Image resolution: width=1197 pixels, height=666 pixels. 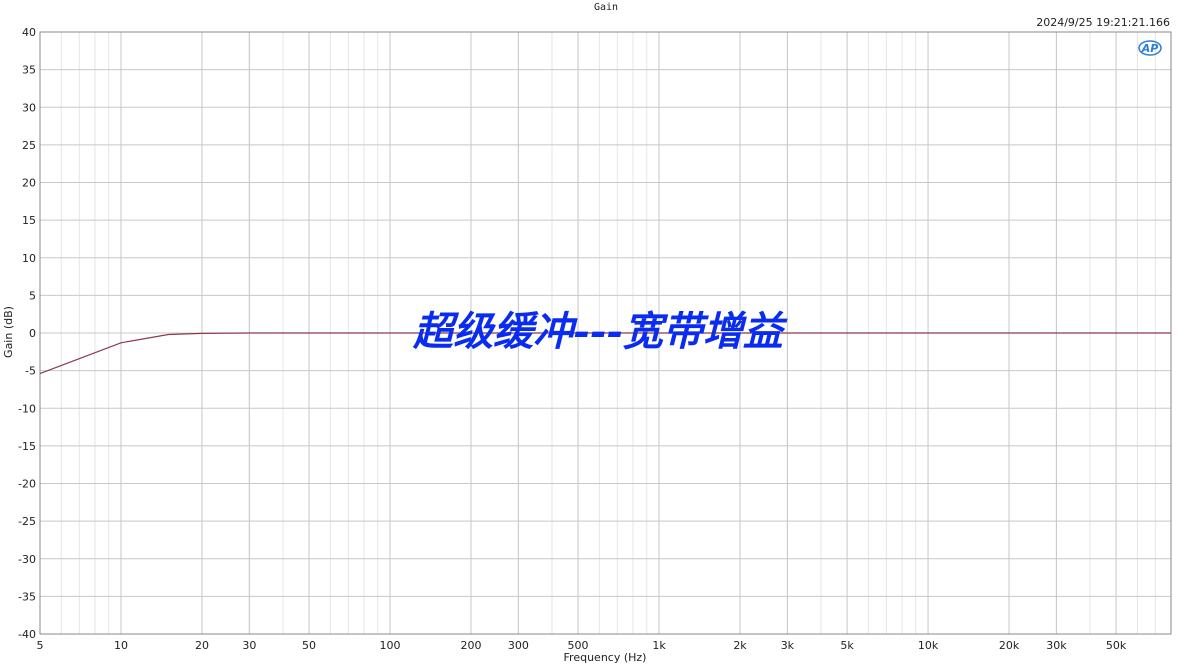 I want to click on x-tick-label: 3k, so click(x=788, y=645).